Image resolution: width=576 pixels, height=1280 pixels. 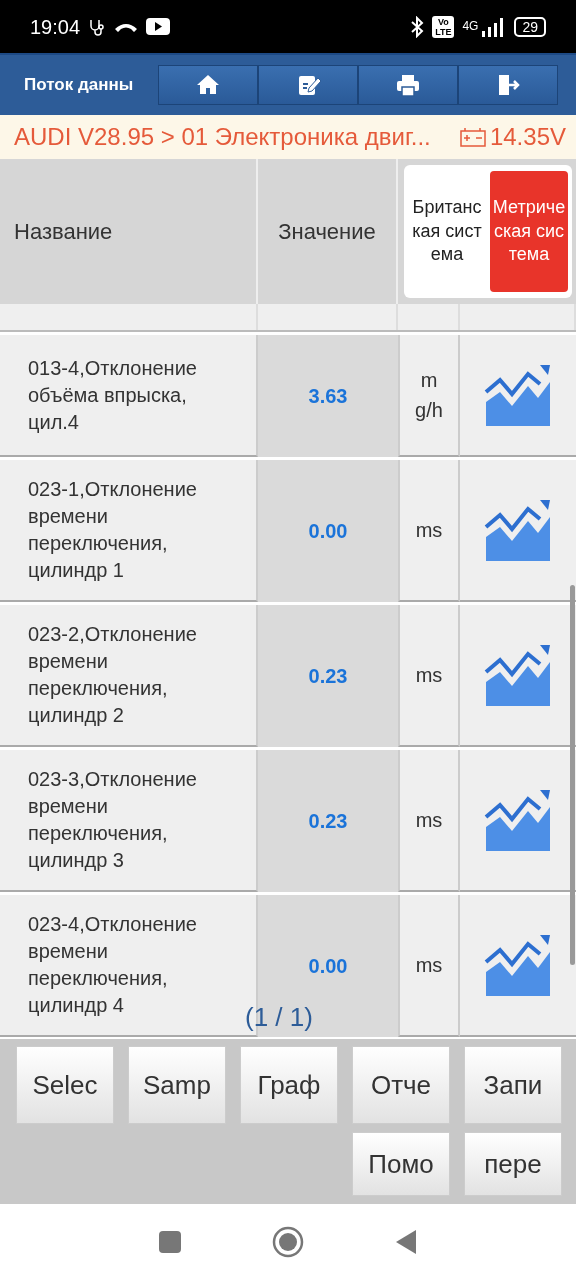 I want to click on screen-title: Поток данны, so click(x=79, y=85).